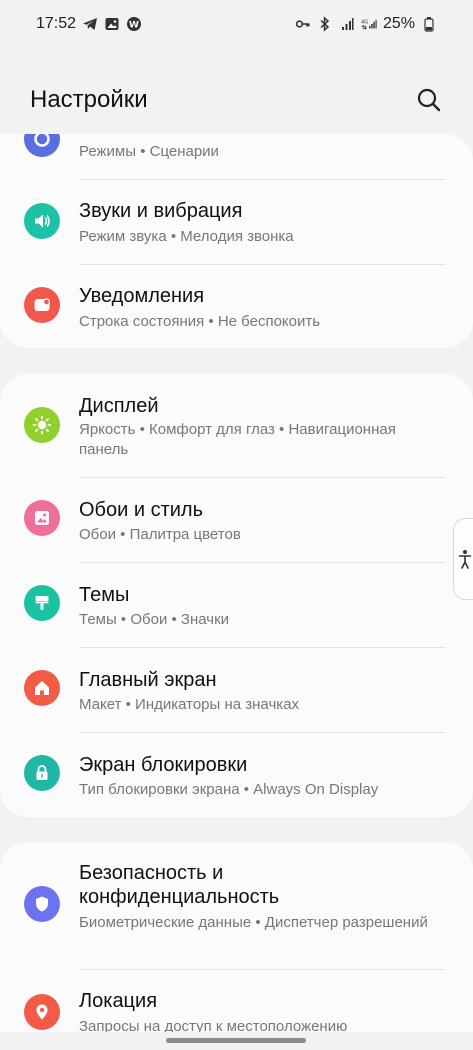  What do you see at coordinates (56, 23) in the screenshot?
I see `status-time: 17:52` at bounding box center [56, 23].